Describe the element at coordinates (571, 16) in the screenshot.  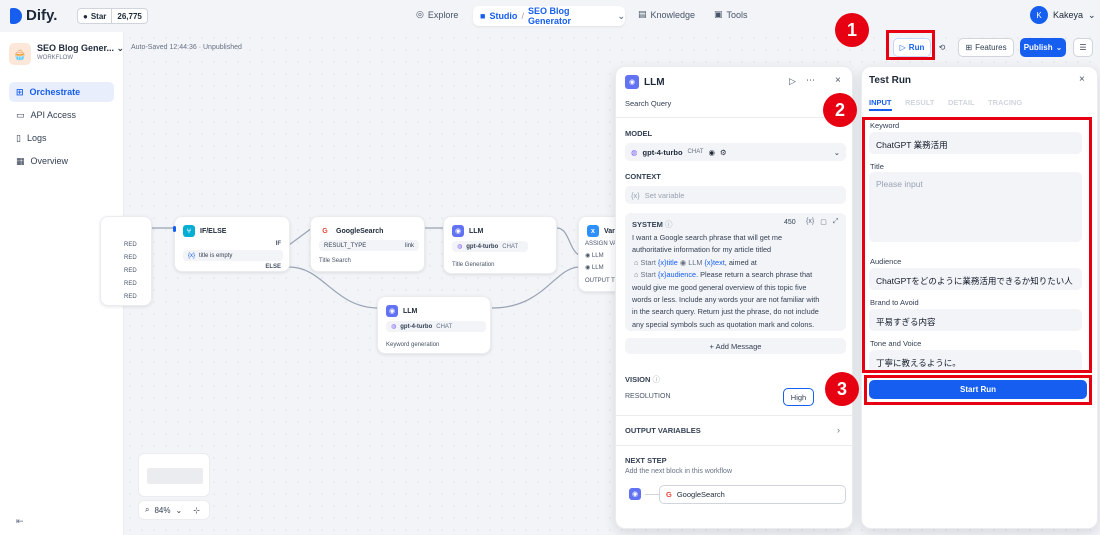
I see `current-app-name: SEO Blog Generator` at that location.